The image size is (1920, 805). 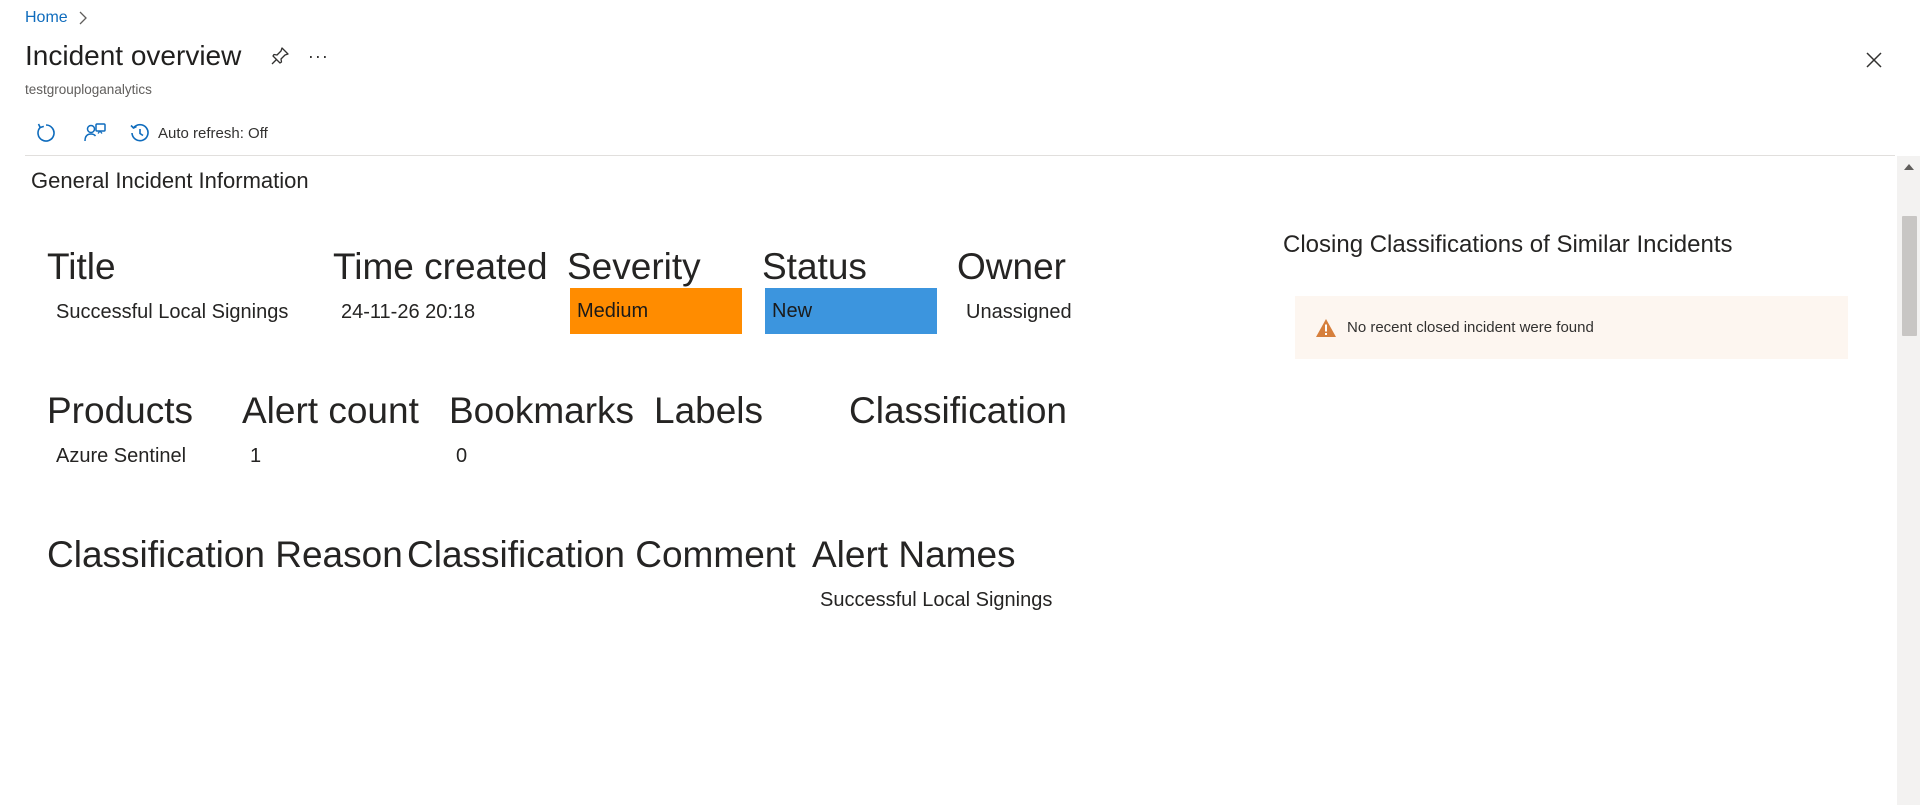 What do you see at coordinates (408, 312) in the screenshot?
I see `time-created-value: 24-11-26 20:18` at bounding box center [408, 312].